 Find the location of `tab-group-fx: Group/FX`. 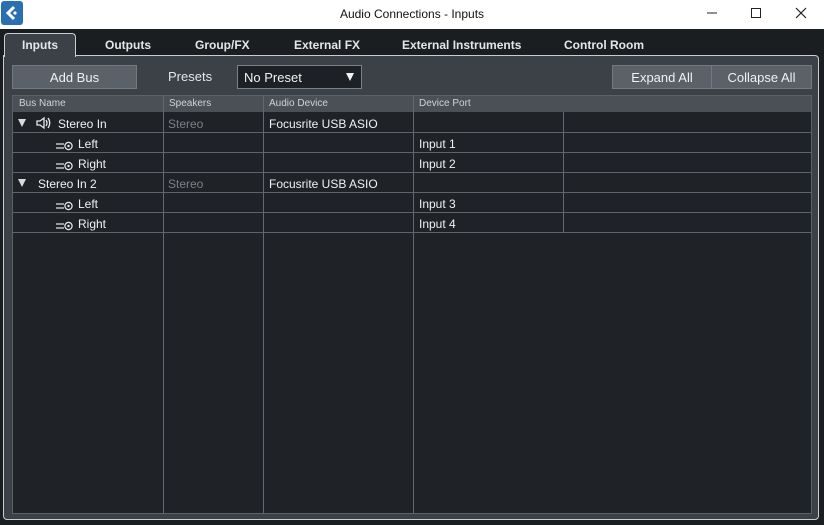

tab-group-fx: Group/FX is located at coordinates (222, 45).